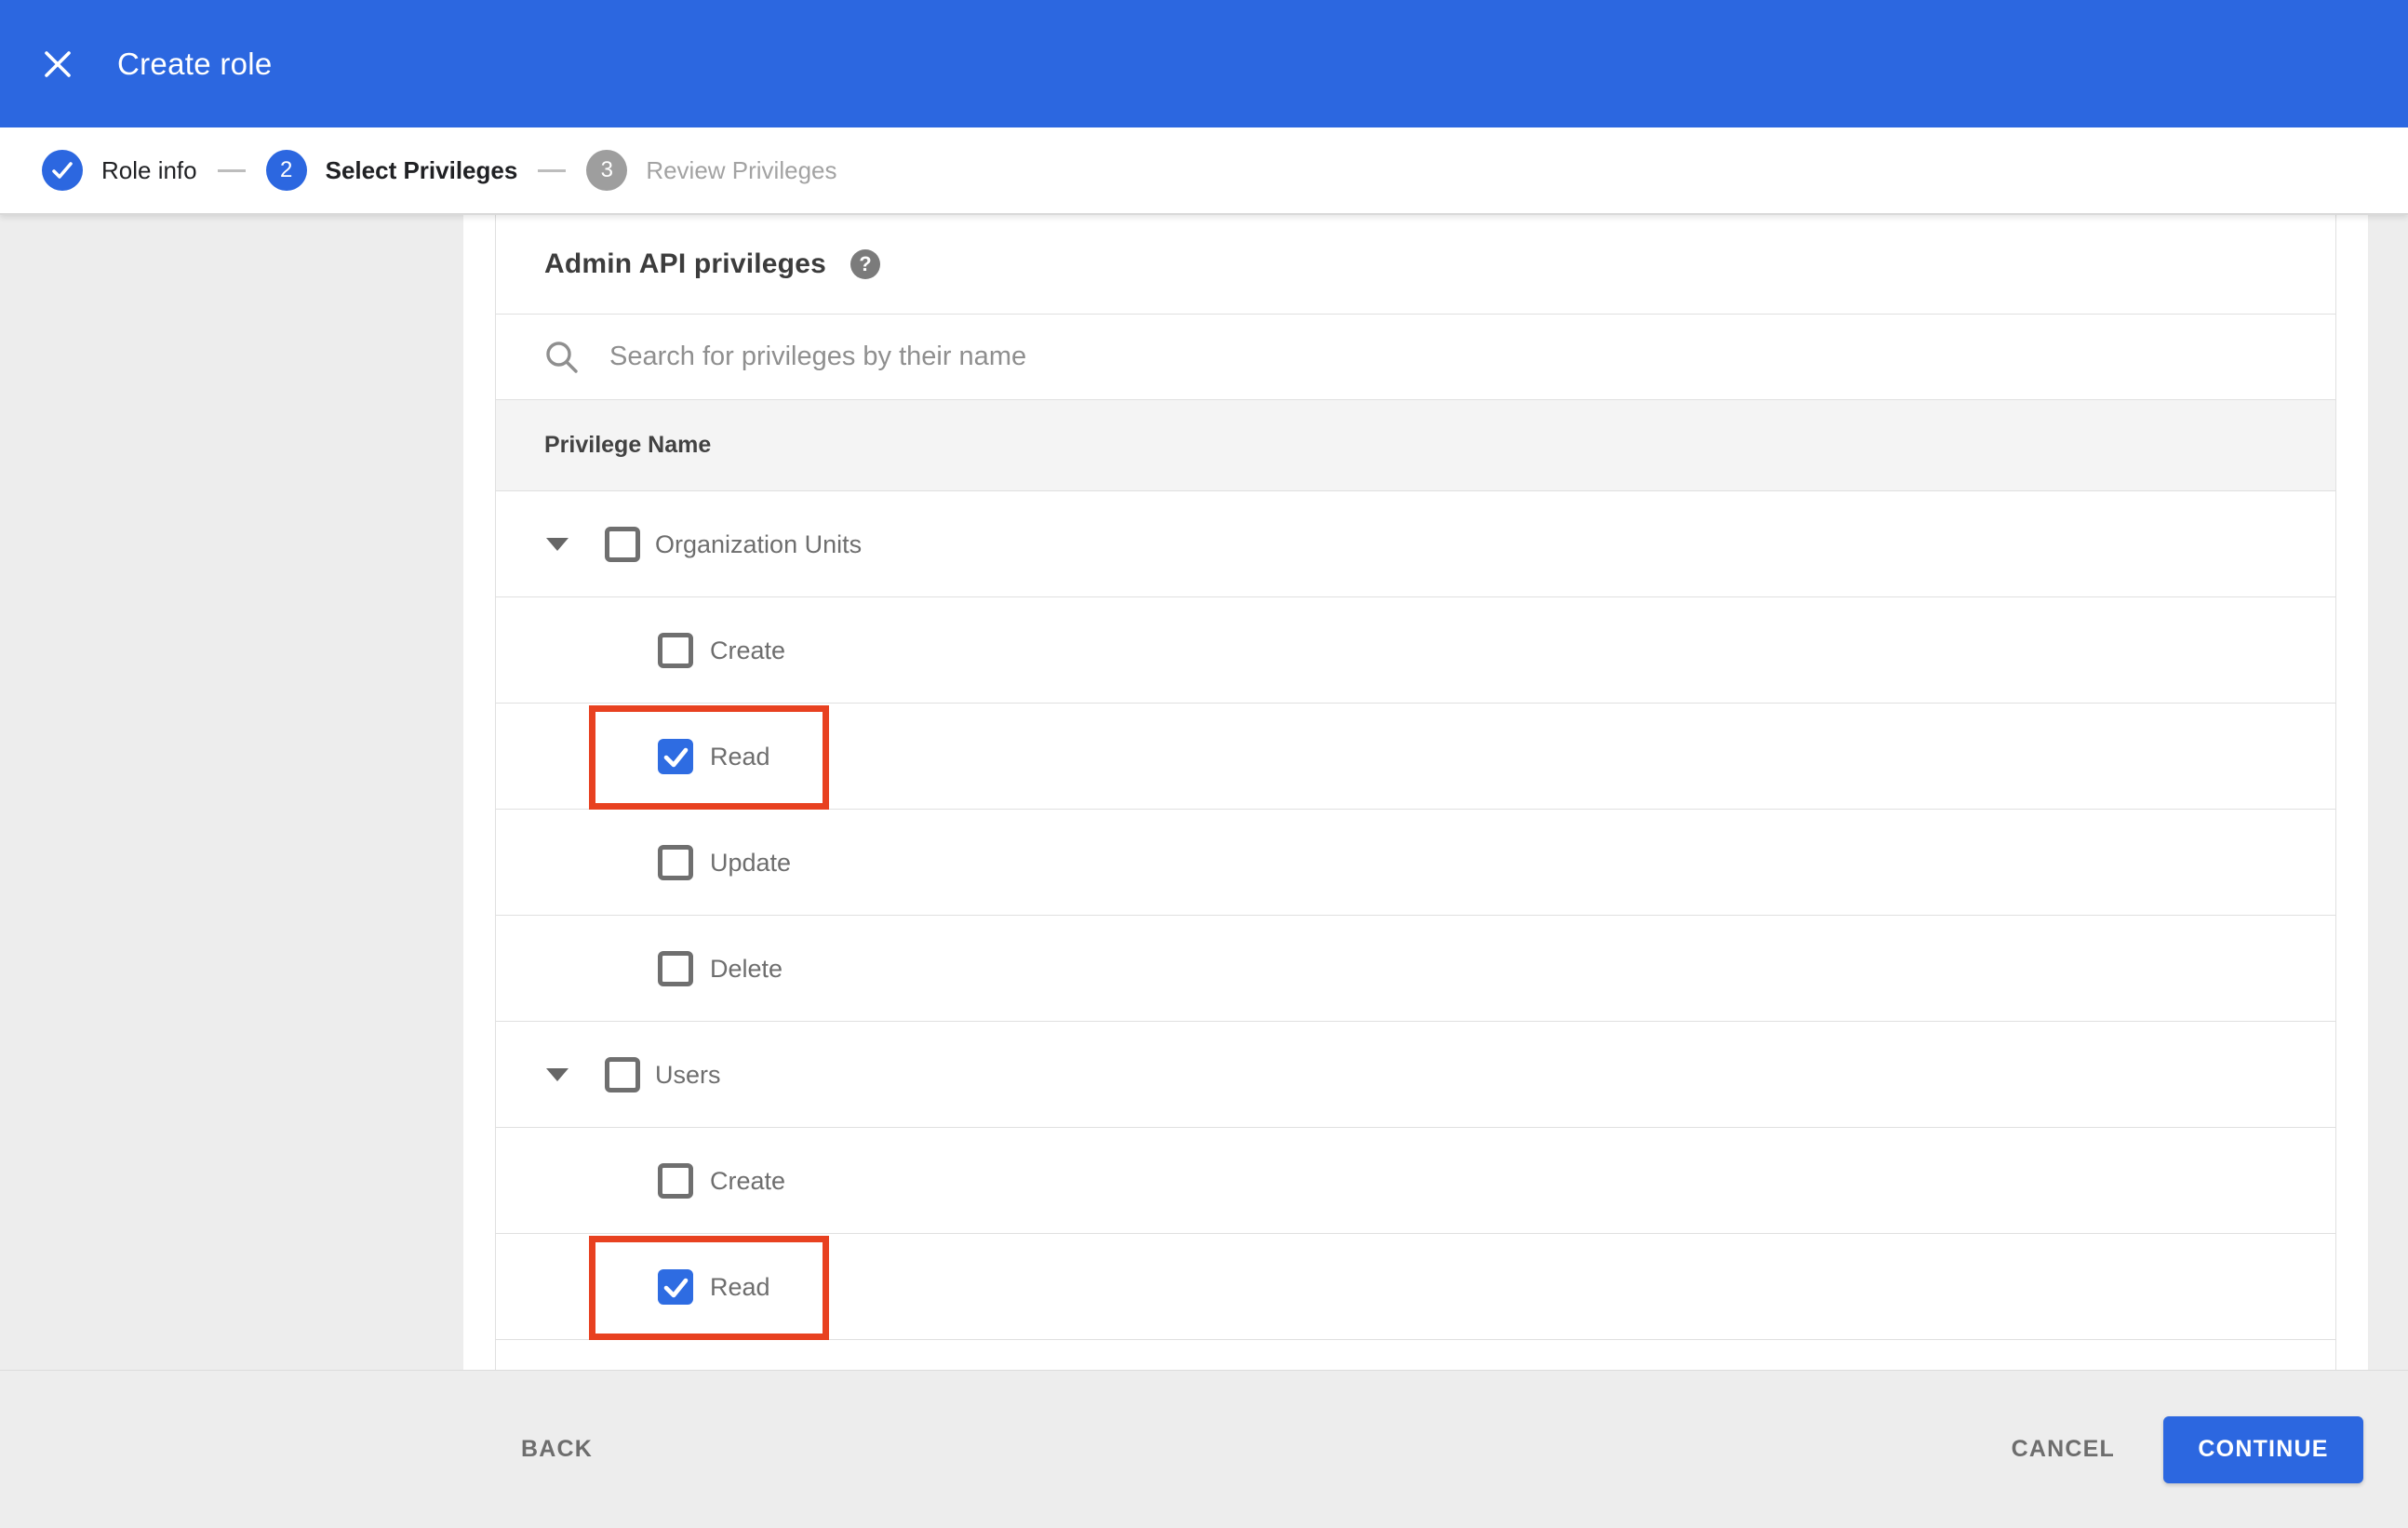 The width and height of the screenshot is (2408, 1528). I want to click on app-bar: Create role, so click(1204, 63).